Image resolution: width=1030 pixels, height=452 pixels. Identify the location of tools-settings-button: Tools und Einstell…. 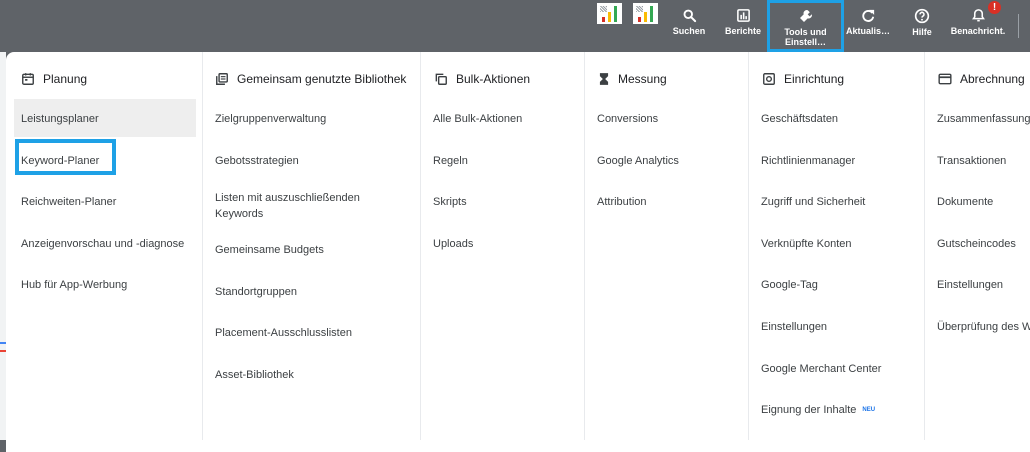
(805, 26).